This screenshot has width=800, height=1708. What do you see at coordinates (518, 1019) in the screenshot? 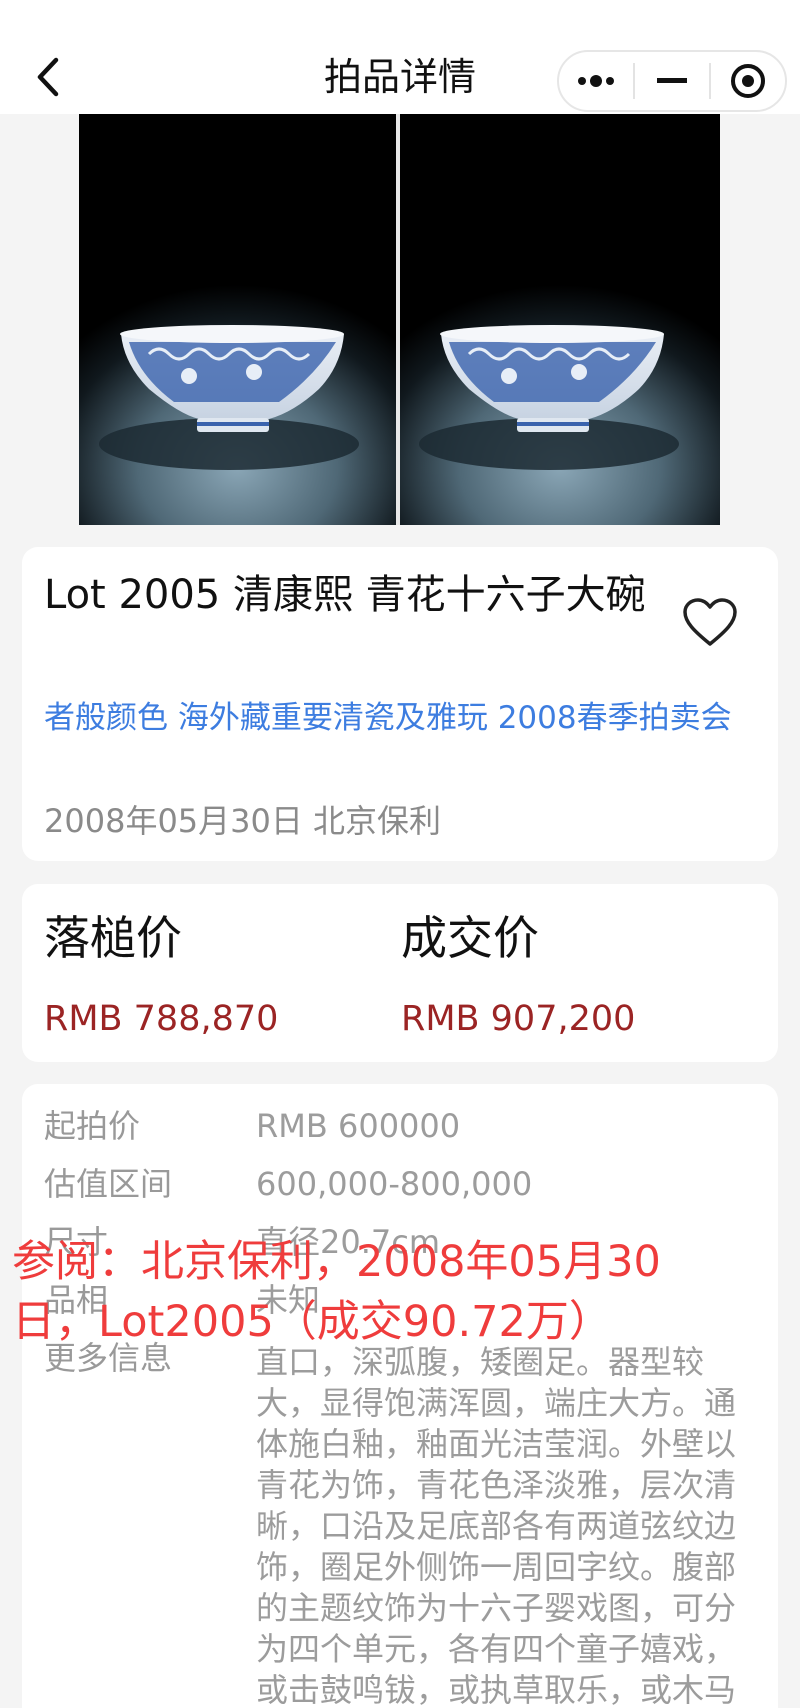
I see `final-price-value: RMB 907,200` at bounding box center [518, 1019].